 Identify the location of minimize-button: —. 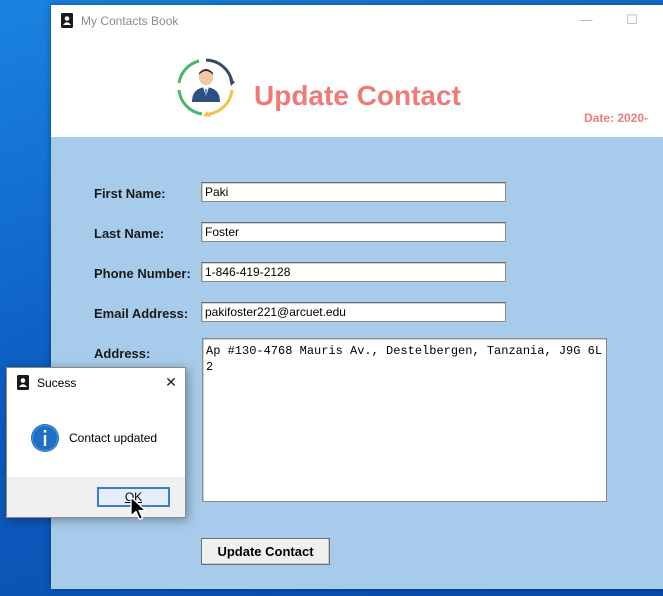
(586, 20).